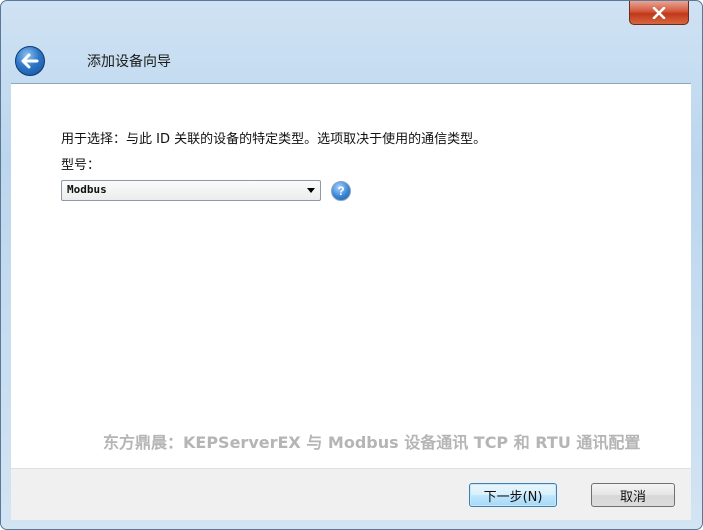 This screenshot has width=703, height=530. I want to click on description-text: 用于选择：与此 ID 关联的设备的特定类型。选项取决于使用的通信类型。, so click(274, 139).